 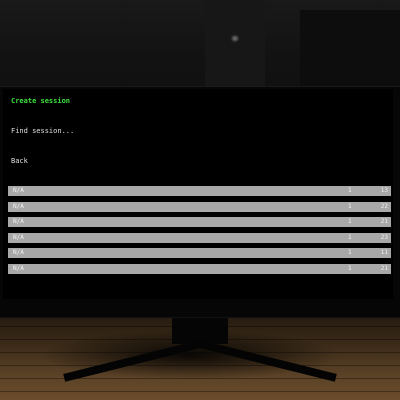 What do you see at coordinates (40, 101) in the screenshot?
I see `create-session-button: Create session` at bounding box center [40, 101].